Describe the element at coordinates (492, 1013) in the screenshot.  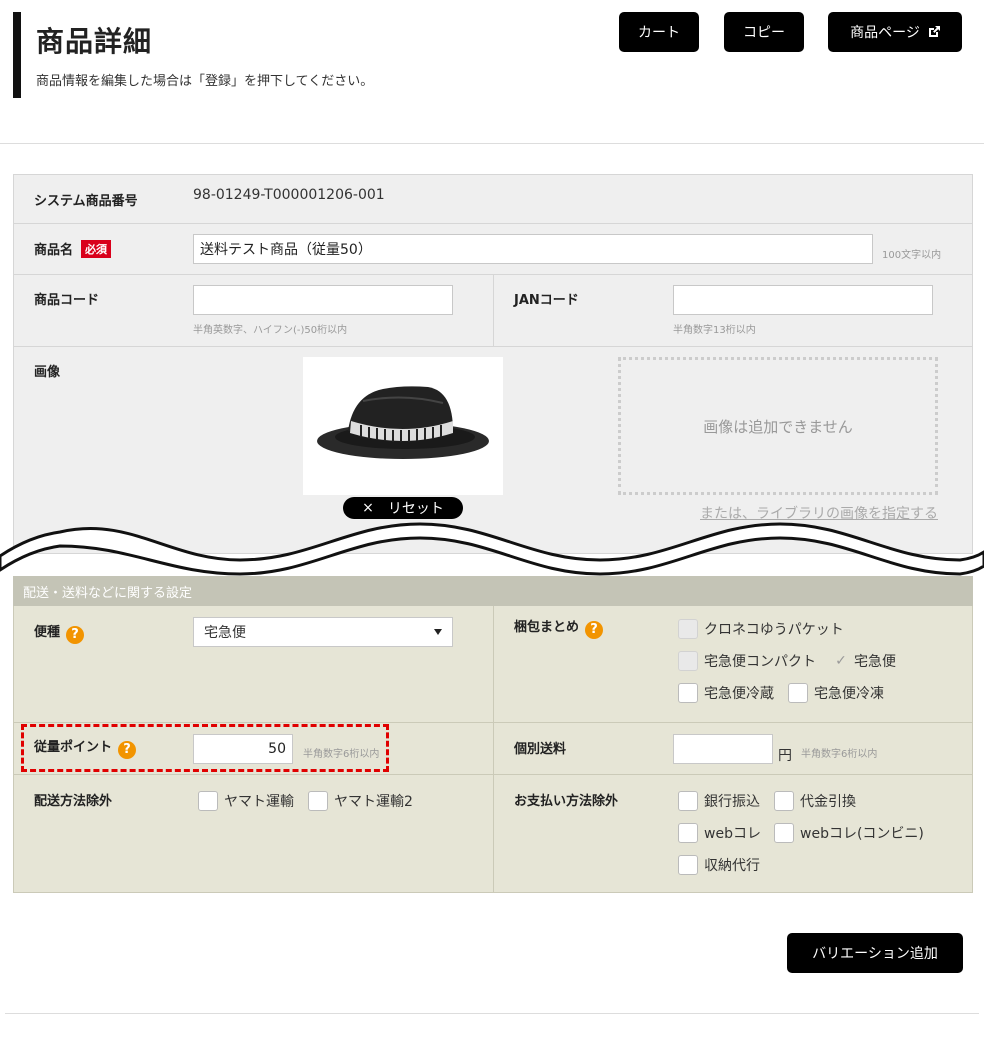
I see `footer-divider` at that location.